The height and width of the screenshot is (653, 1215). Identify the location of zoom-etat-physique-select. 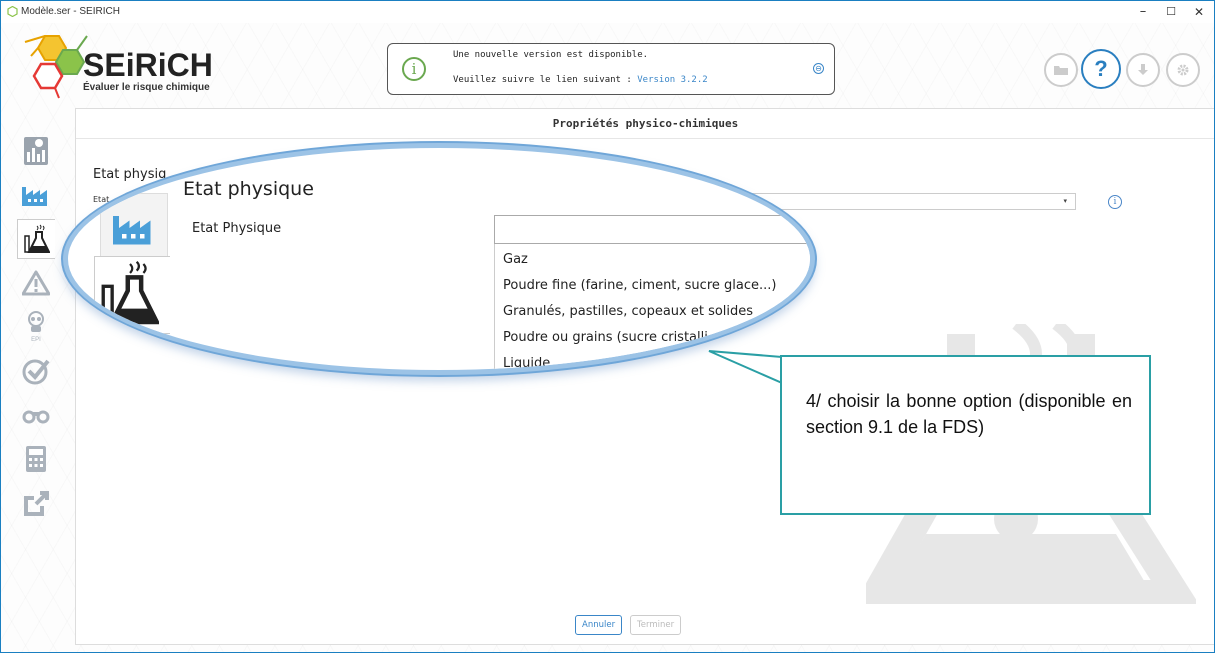
(652, 229).